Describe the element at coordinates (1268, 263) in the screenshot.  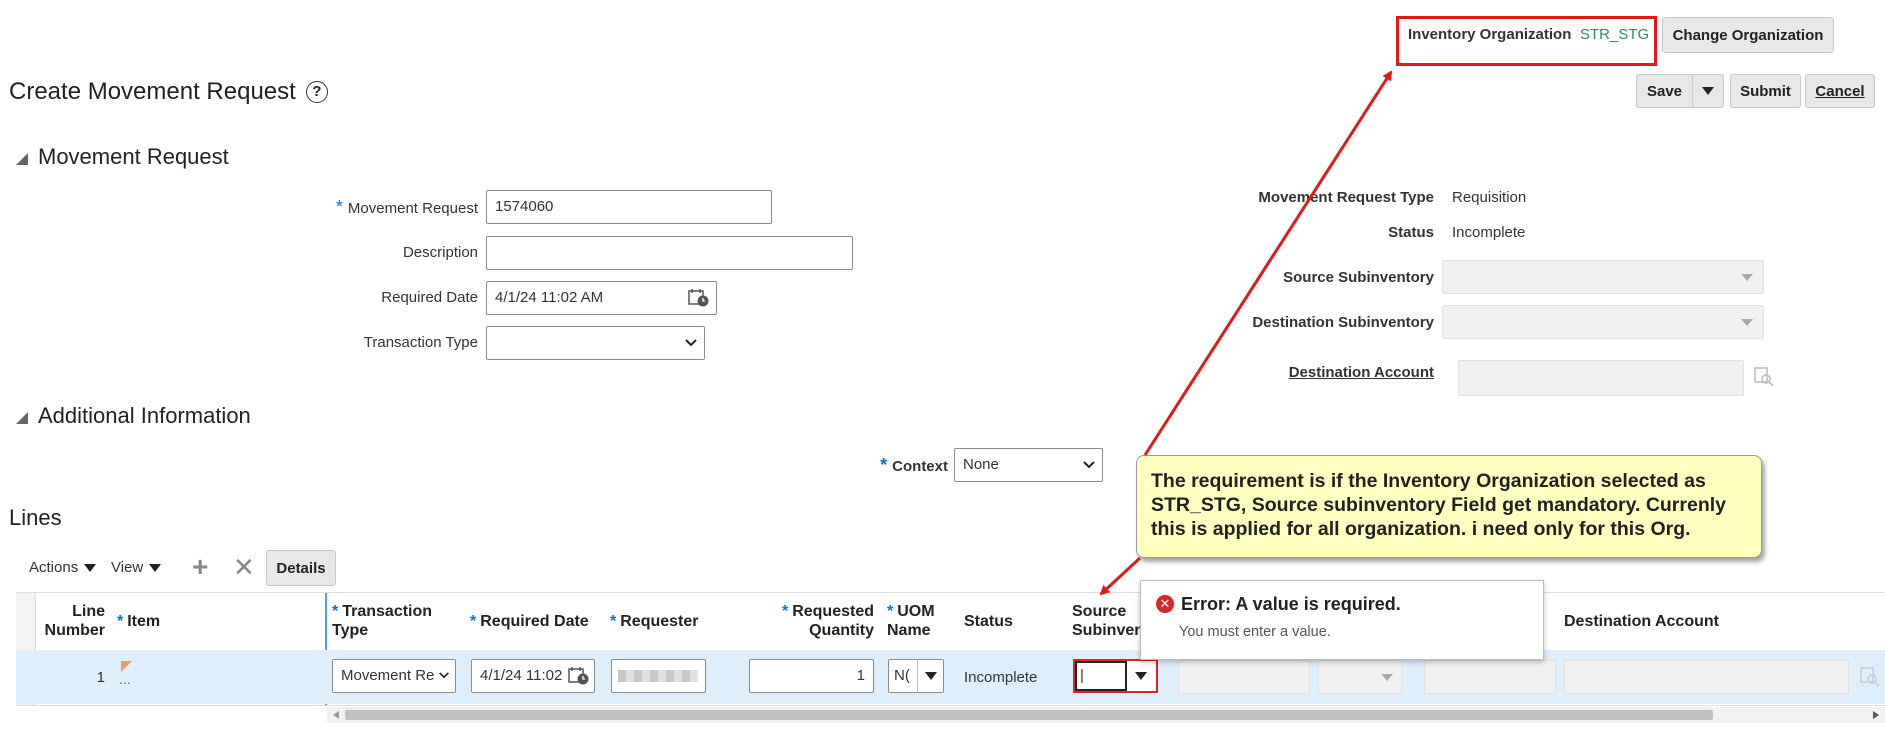
I see `annotation-arrow-to-org` at that location.